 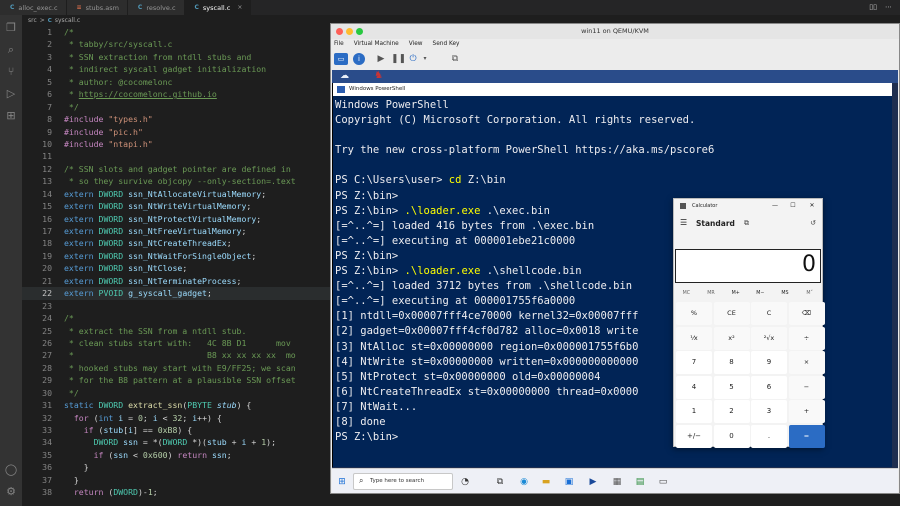 What do you see at coordinates (735, 294) in the screenshot?
I see `m-plus-button: M+` at bounding box center [735, 294].